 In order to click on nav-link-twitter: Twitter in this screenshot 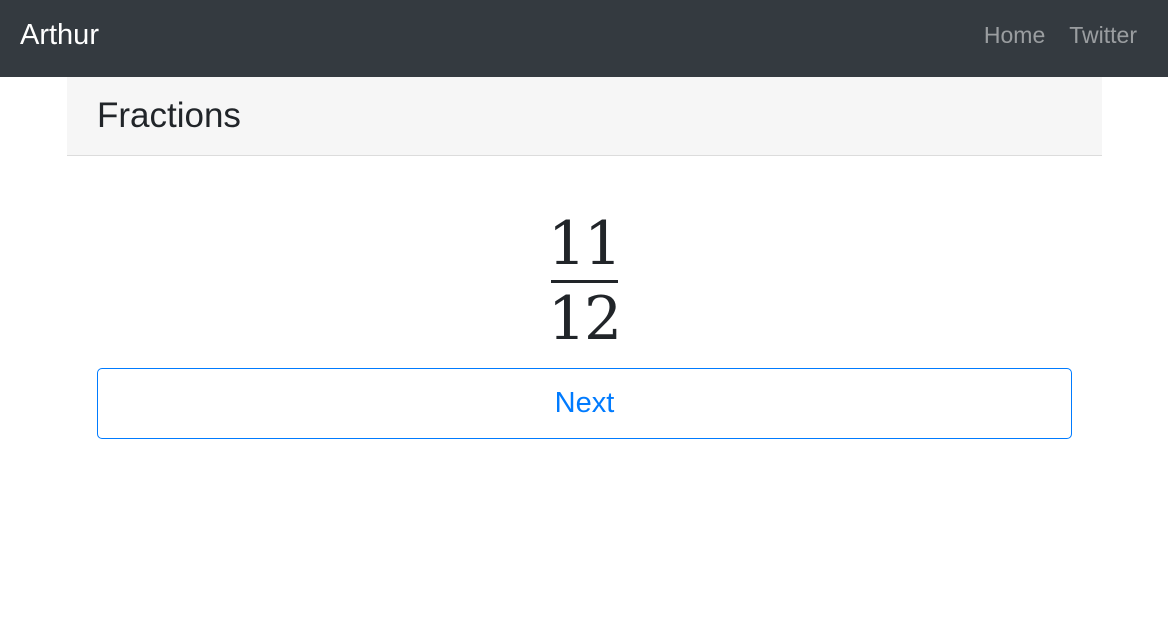, I will do `click(1103, 35)`.